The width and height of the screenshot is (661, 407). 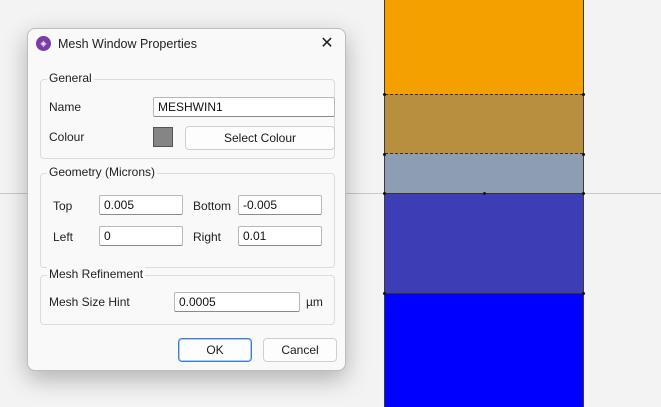 What do you see at coordinates (141, 236) in the screenshot?
I see `left-input` at bounding box center [141, 236].